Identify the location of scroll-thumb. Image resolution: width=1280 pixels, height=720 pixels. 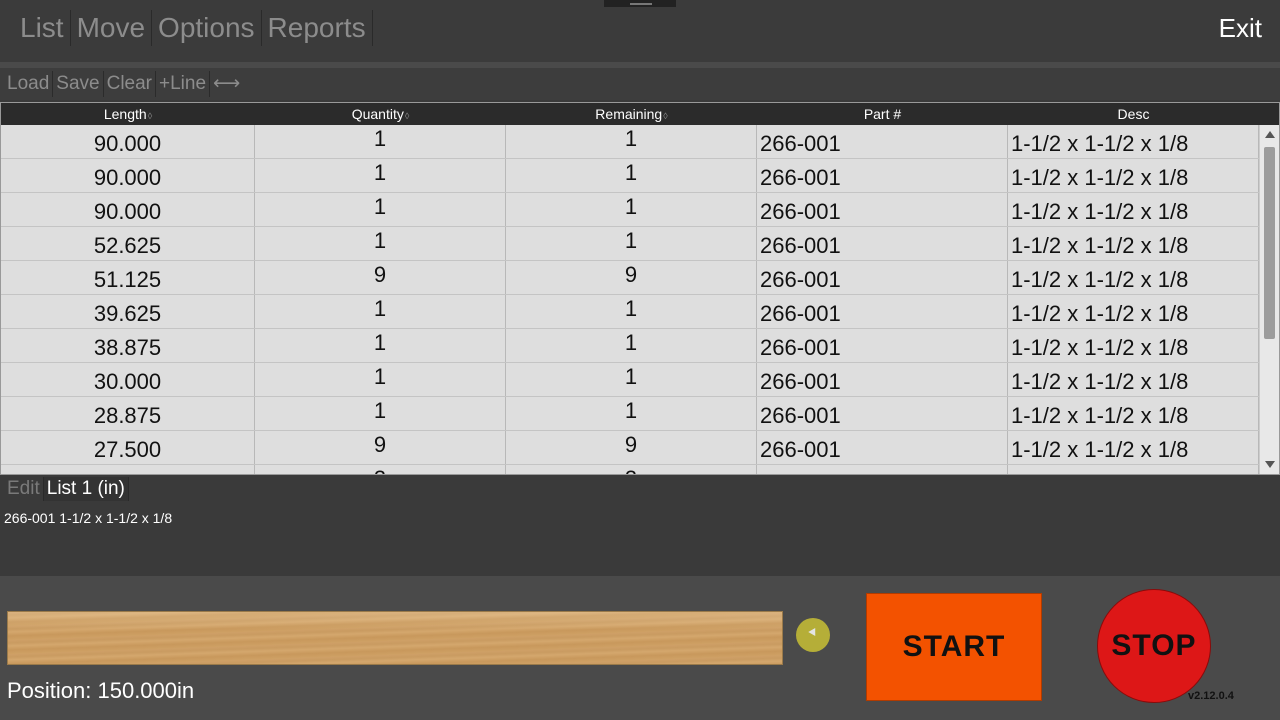
(1269, 243).